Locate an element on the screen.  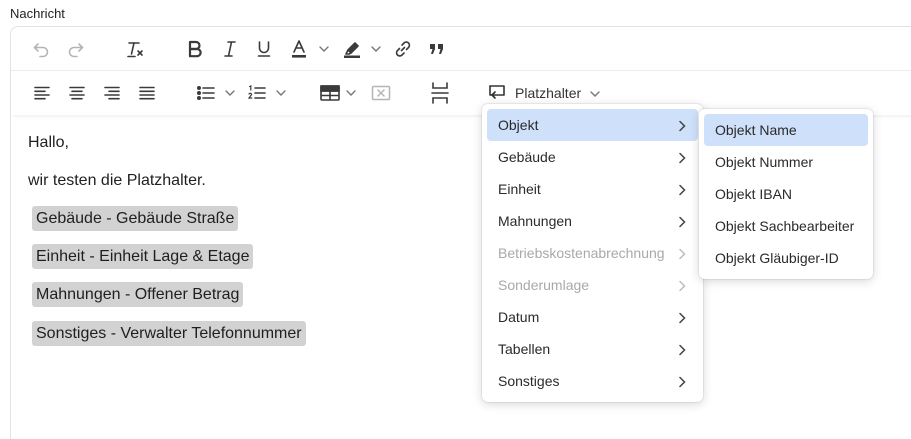
redo-icon is located at coordinates (76, 49).